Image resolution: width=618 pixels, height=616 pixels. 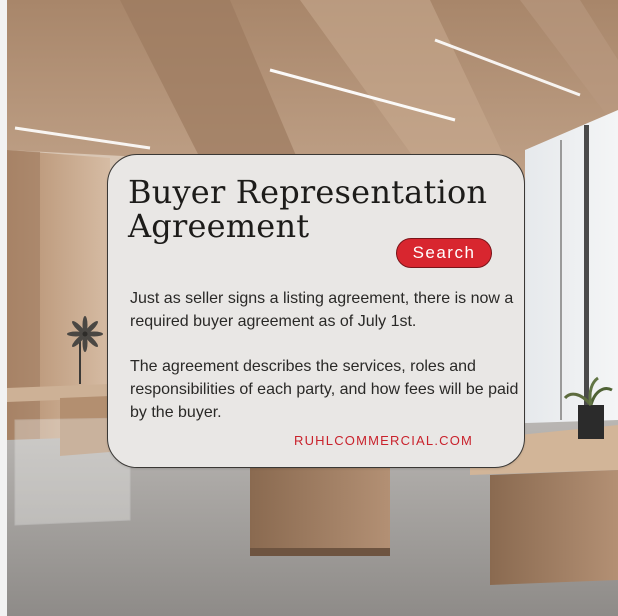 What do you see at coordinates (444, 253) in the screenshot?
I see `search-button: Search` at bounding box center [444, 253].